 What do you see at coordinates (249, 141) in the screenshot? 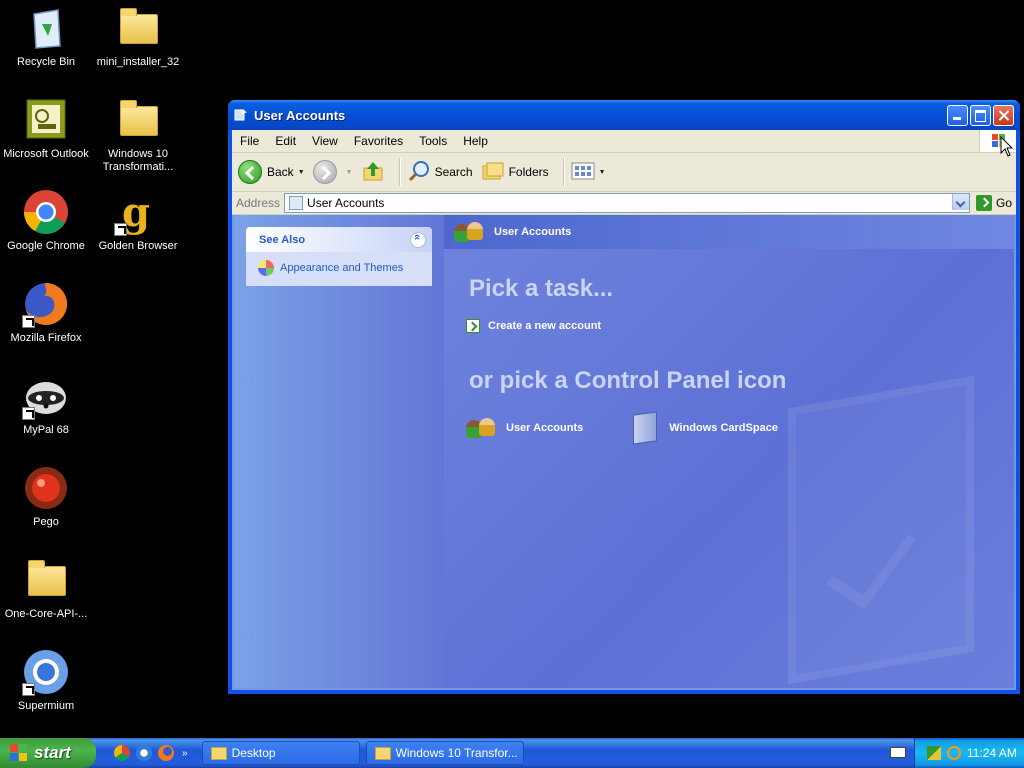
I see `menu-file: File` at bounding box center [249, 141].